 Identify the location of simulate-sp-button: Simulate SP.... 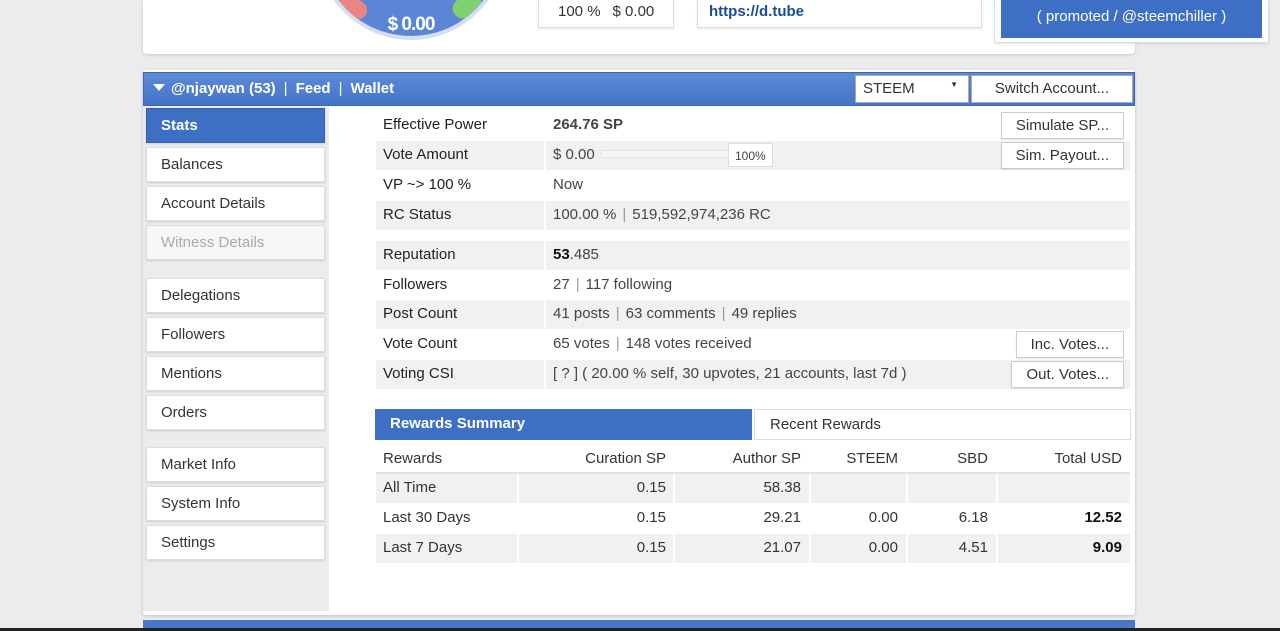
(1062, 125).